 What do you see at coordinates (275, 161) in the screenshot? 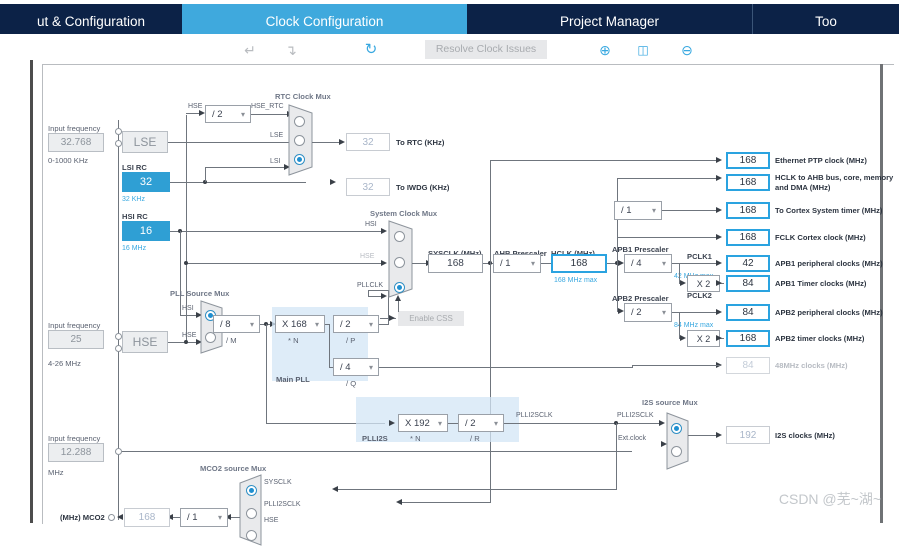
I see `rtc-lsi-label: LSI` at bounding box center [275, 161].